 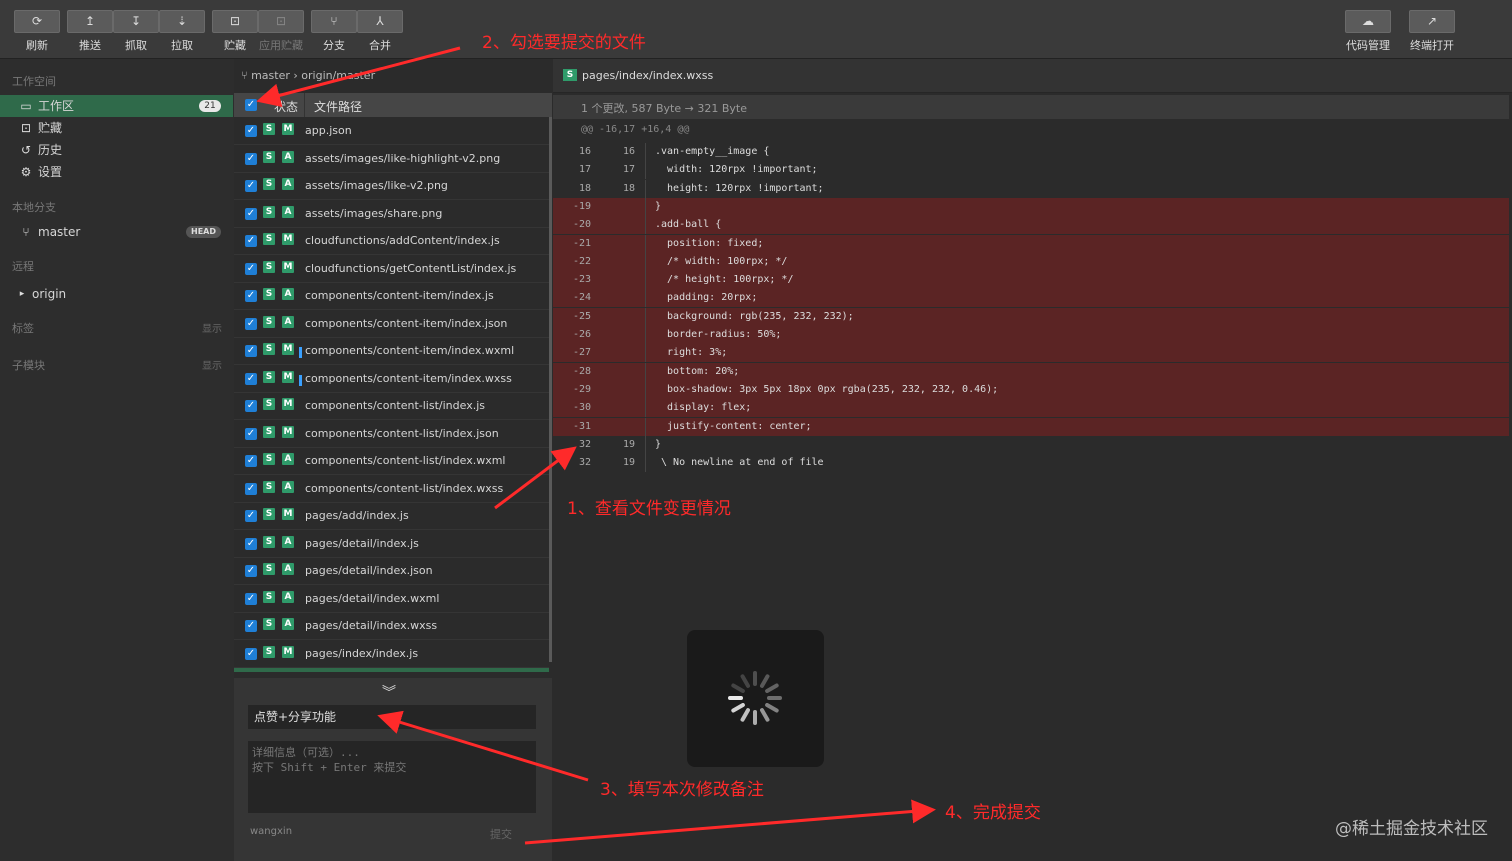 I want to click on annotation-3: 3、填写本次修改备注, so click(x=682, y=790).